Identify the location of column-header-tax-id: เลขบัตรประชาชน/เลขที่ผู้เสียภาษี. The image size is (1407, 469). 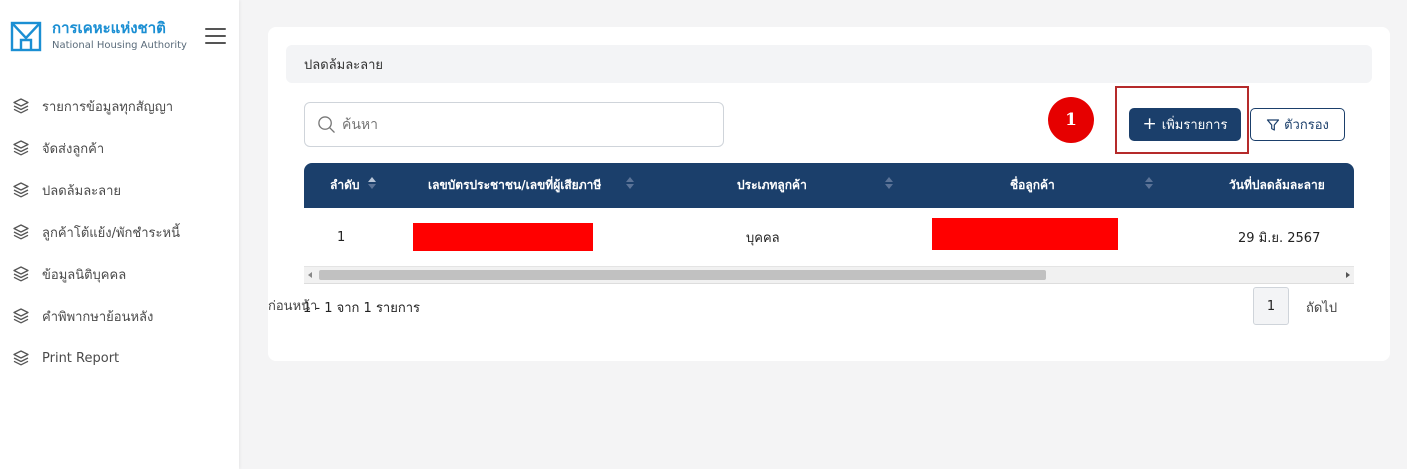
(514, 185).